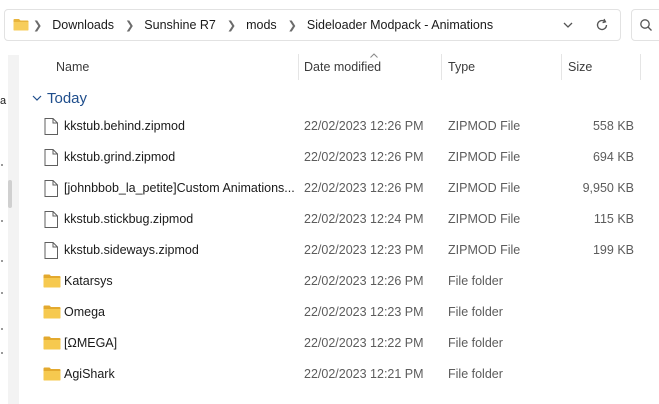 Image resolution: width=659 pixels, height=404 pixels. What do you see at coordinates (400, 25) in the screenshot?
I see `breadcrumb-current: Sideloader Modpack - Animations` at bounding box center [400, 25].